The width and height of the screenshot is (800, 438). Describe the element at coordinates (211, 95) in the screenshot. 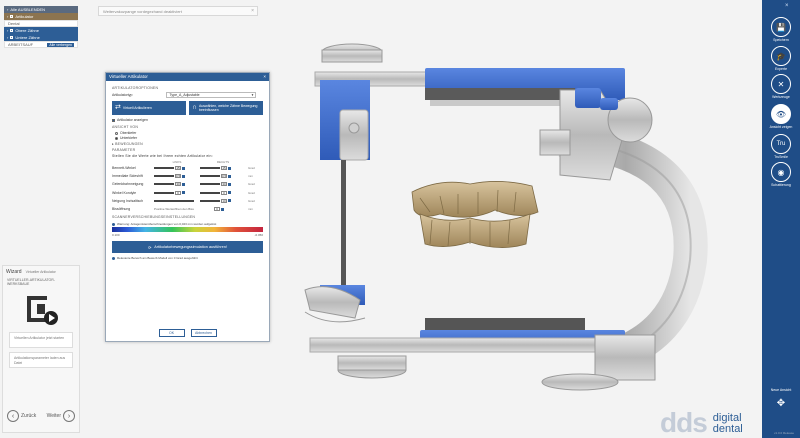

I see `articulator-type-select: Type_A_Adjustable ▾` at that location.